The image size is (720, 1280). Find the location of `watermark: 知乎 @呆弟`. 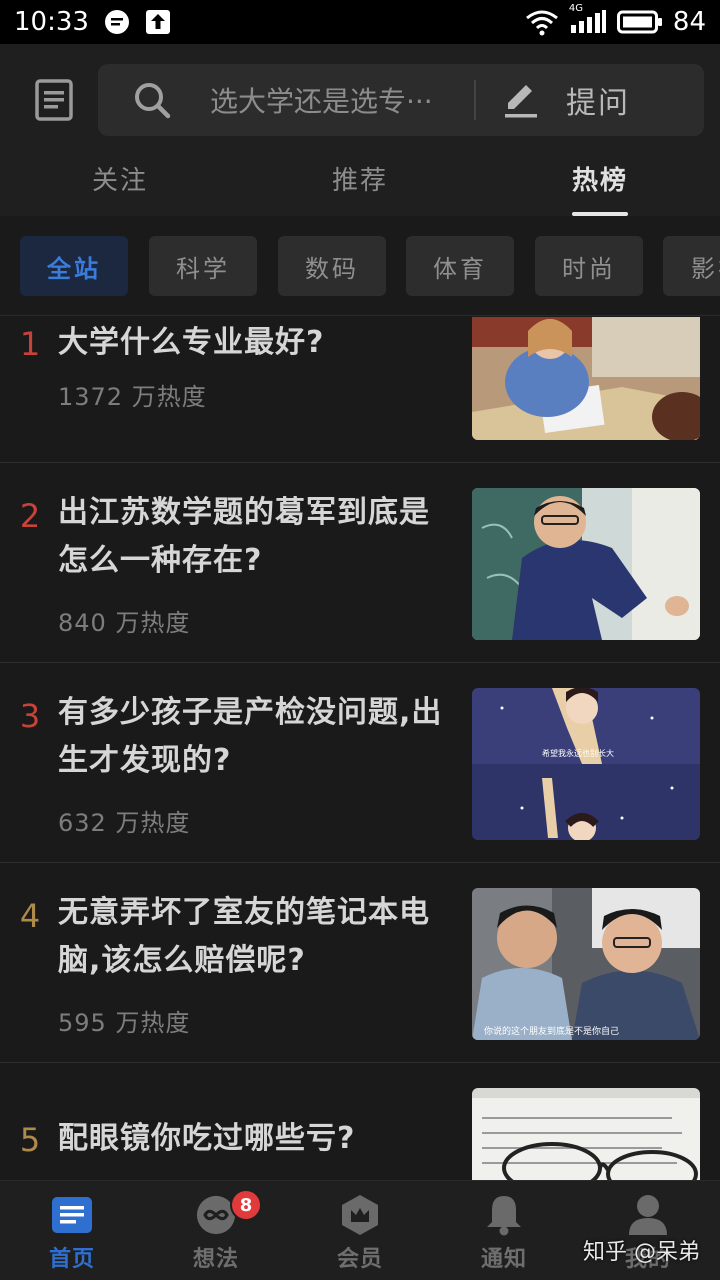

watermark: 知乎 @呆弟 is located at coordinates (641, 1252).